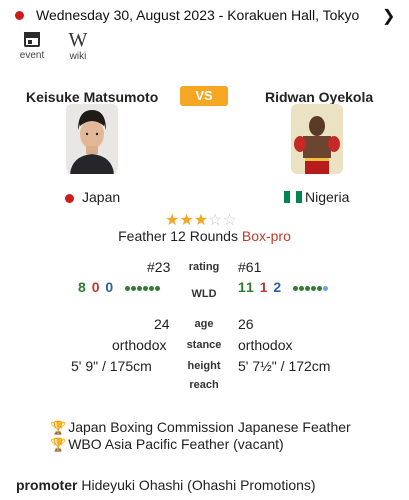 The width and height of the screenshot is (409, 500). Describe the element at coordinates (265, 345) in the screenshot. I see `right-stance: orthodox` at that location.